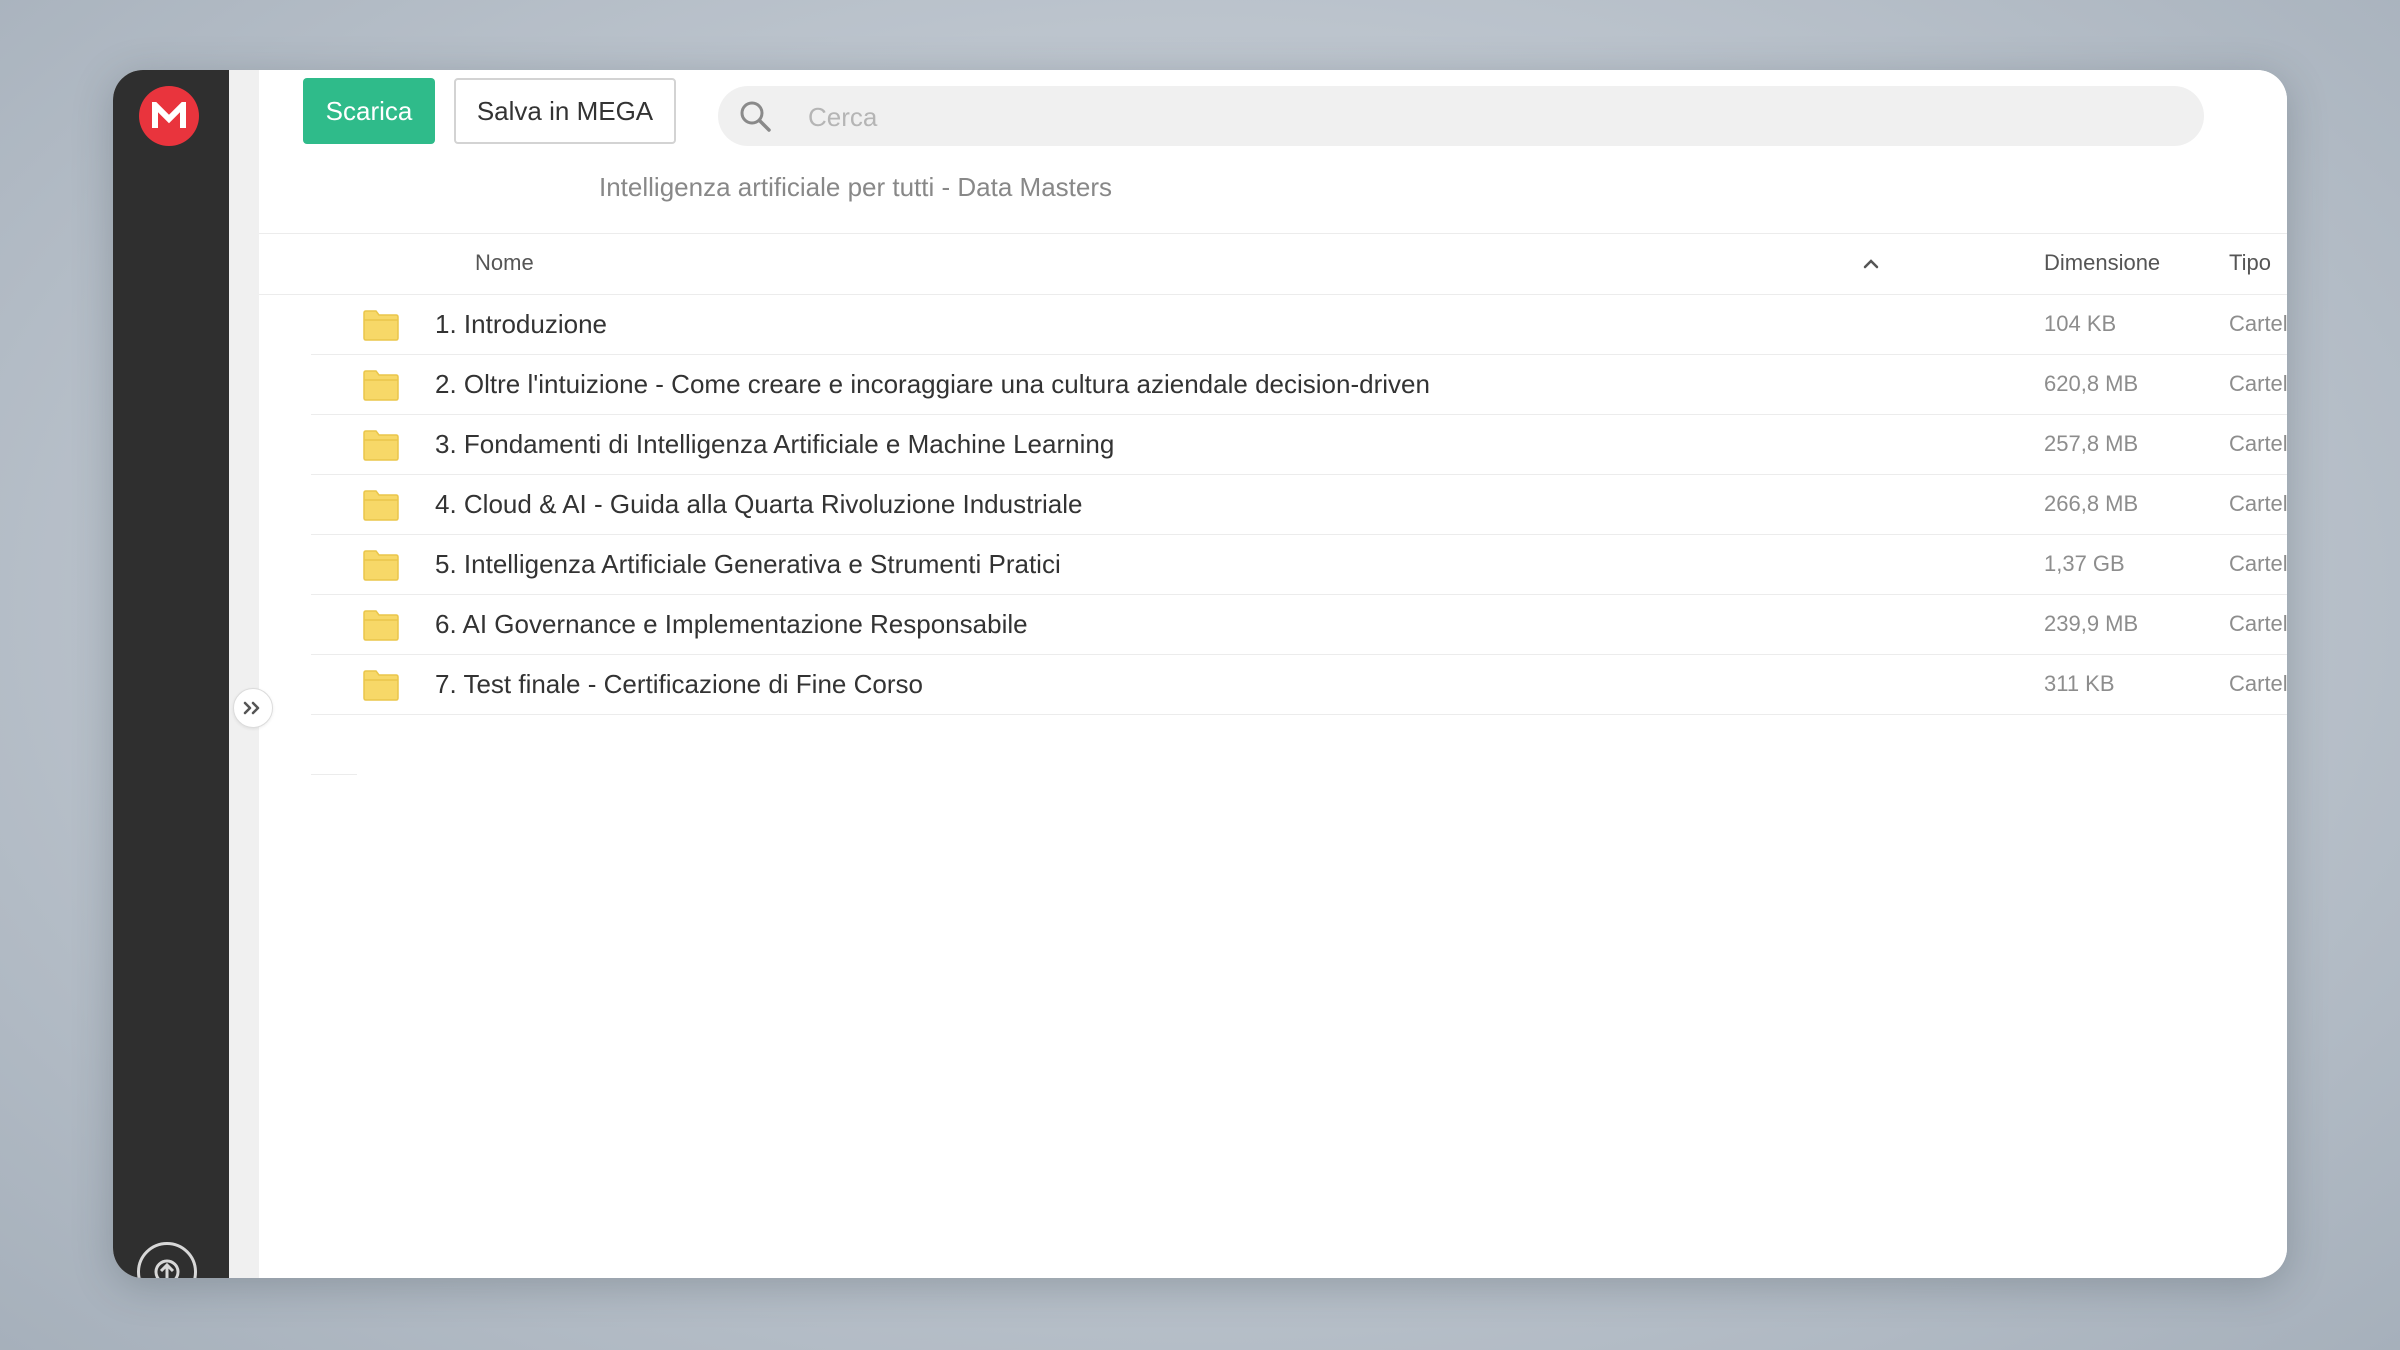 The height and width of the screenshot is (1350, 2400). What do you see at coordinates (2091, 383) in the screenshot?
I see `file-size: 620,8 MB` at bounding box center [2091, 383].